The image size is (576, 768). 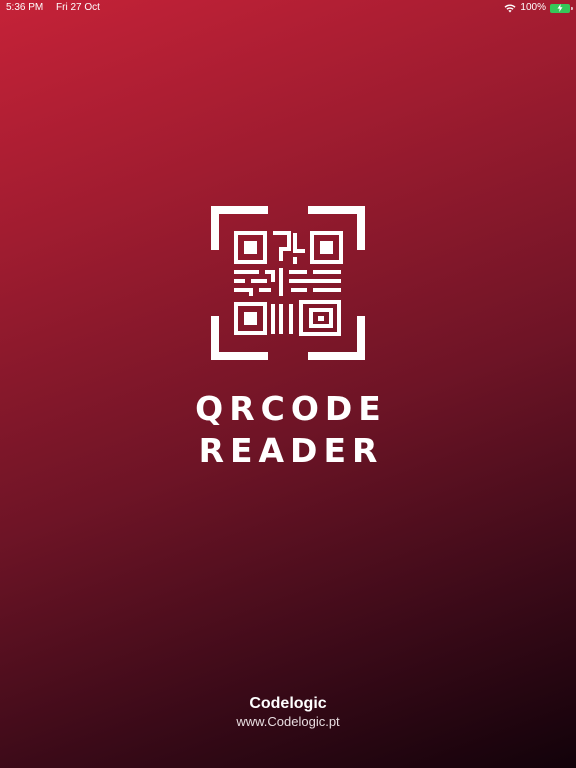 What do you see at coordinates (25, 7) in the screenshot?
I see `status-time: 5:36 PM` at bounding box center [25, 7].